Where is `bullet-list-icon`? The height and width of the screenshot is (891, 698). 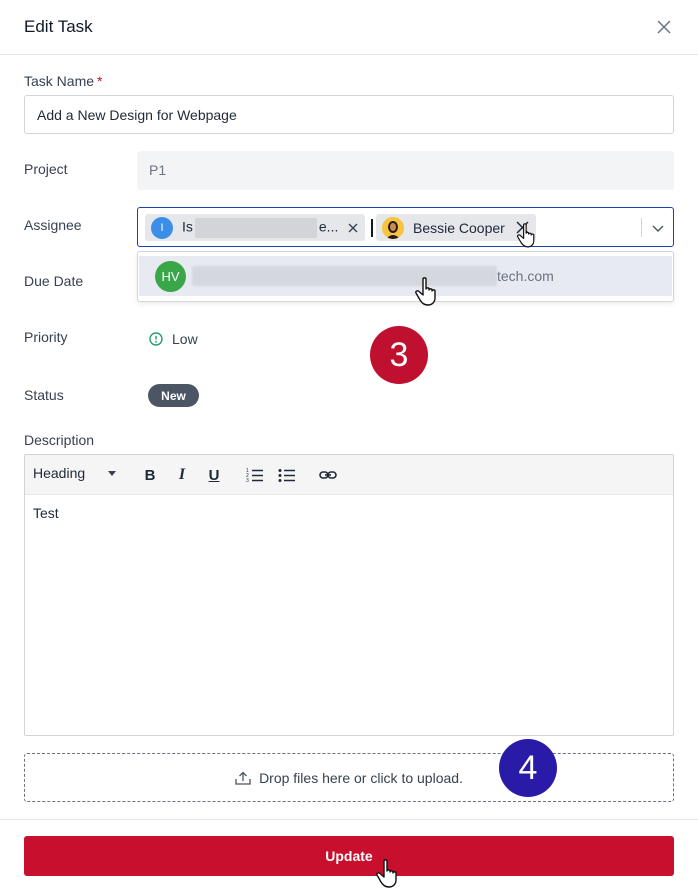
bullet-list-icon is located at coordinates (286, 475).